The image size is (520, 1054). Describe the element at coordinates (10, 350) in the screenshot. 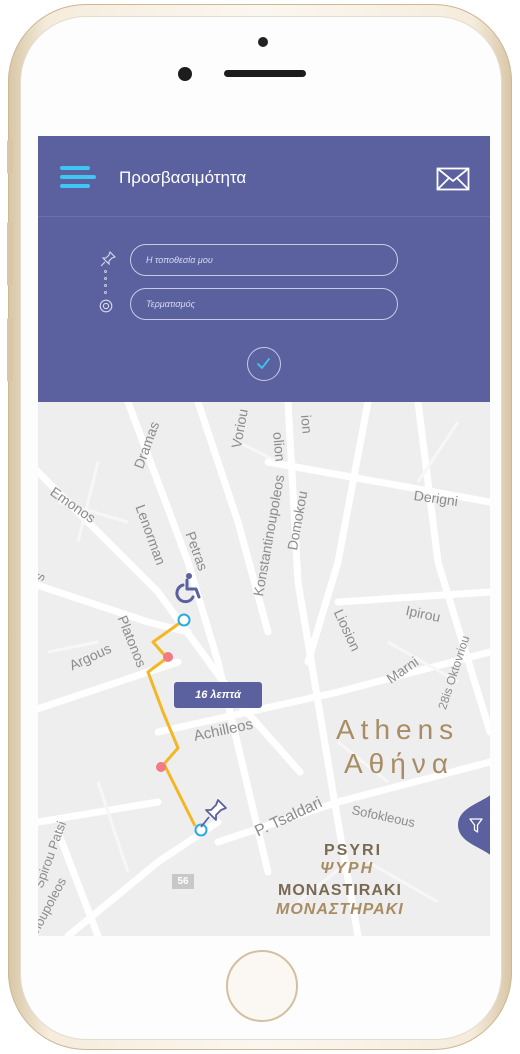

I see `volume-down-button` at that location.